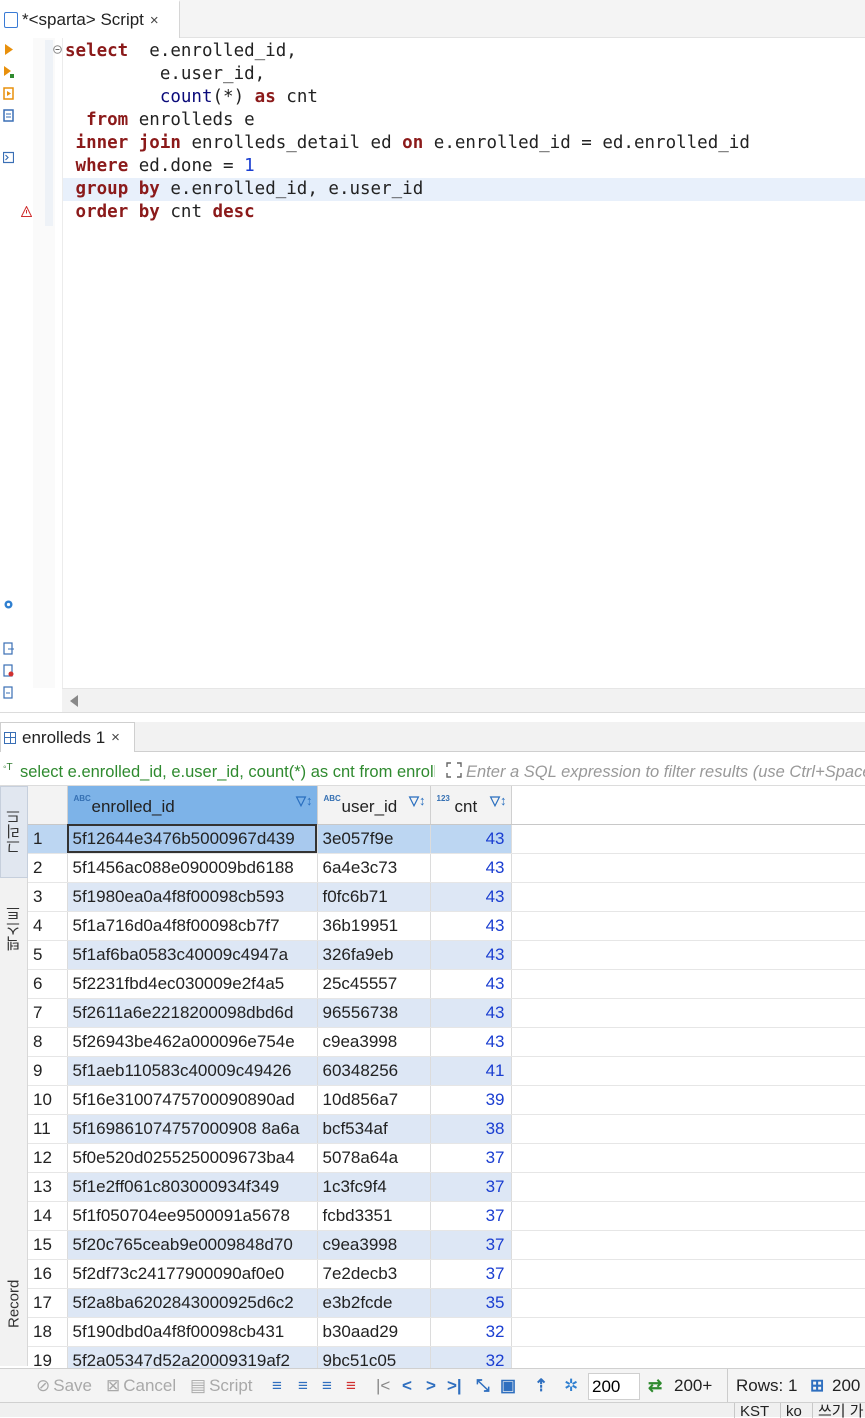 Image resolution: width=865 pixels, height=1418 pixels. I want to click on cell-user-id: 96556738, so click(374, 1013).